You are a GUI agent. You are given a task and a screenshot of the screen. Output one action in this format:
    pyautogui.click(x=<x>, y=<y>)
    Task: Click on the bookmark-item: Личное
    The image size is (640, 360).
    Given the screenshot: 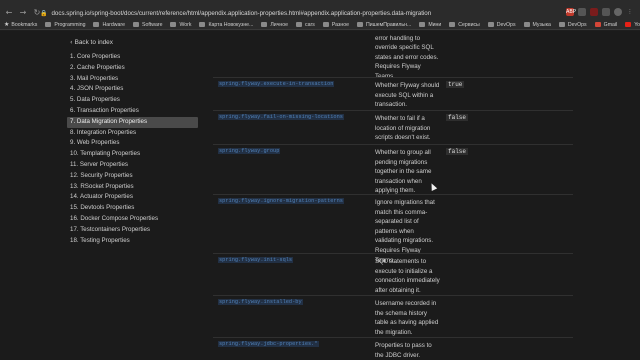 What is the action you would take?
    pyautogui.click(x=274, y=25)
    